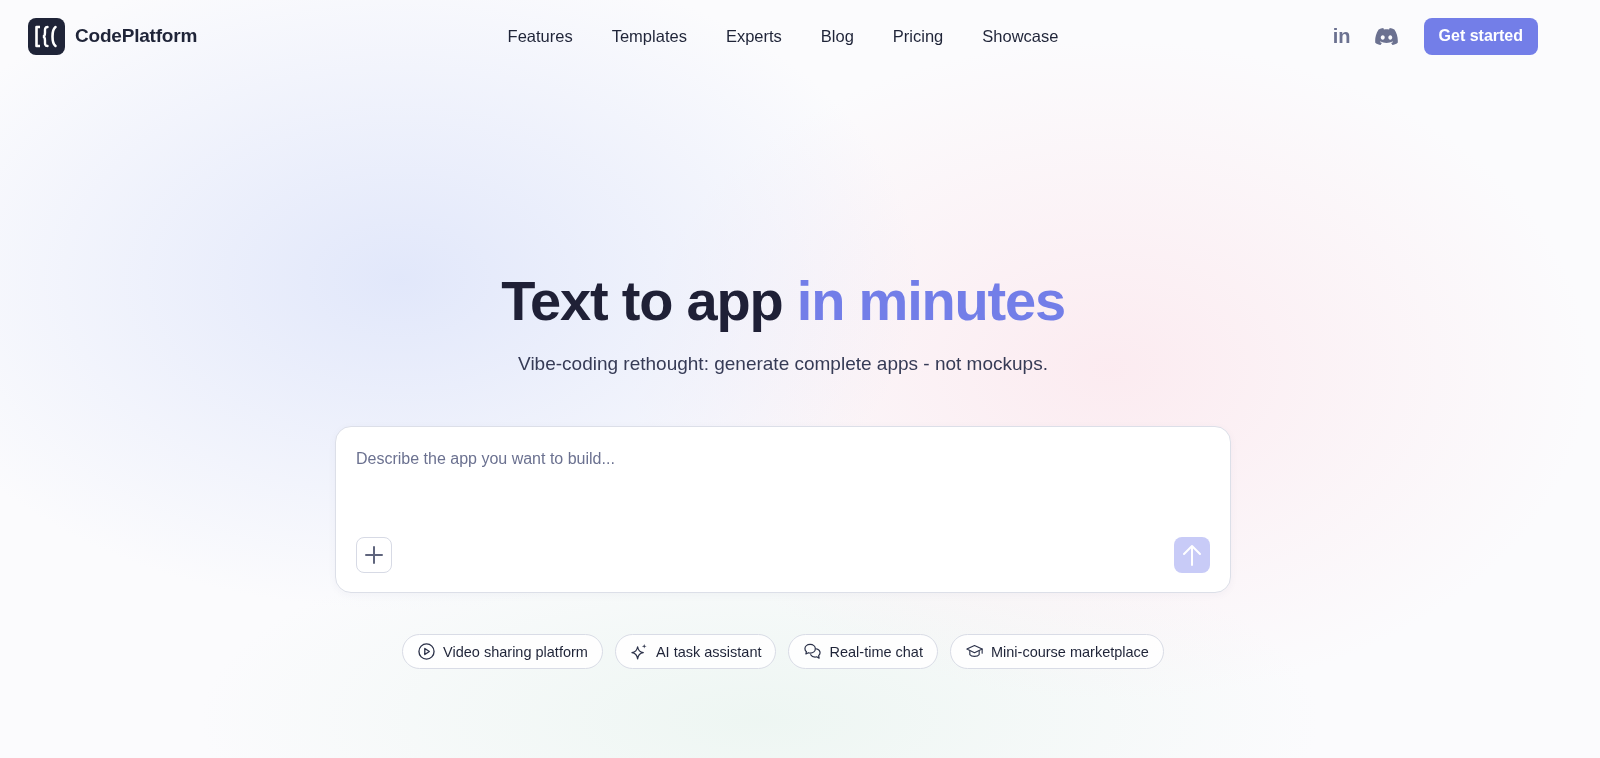 The height and width of the screenshot is (758, 1600). What do you see at coordinates (46, 36) in the screenshot?
I see `logo-icon` at bounding box center [46, 36].